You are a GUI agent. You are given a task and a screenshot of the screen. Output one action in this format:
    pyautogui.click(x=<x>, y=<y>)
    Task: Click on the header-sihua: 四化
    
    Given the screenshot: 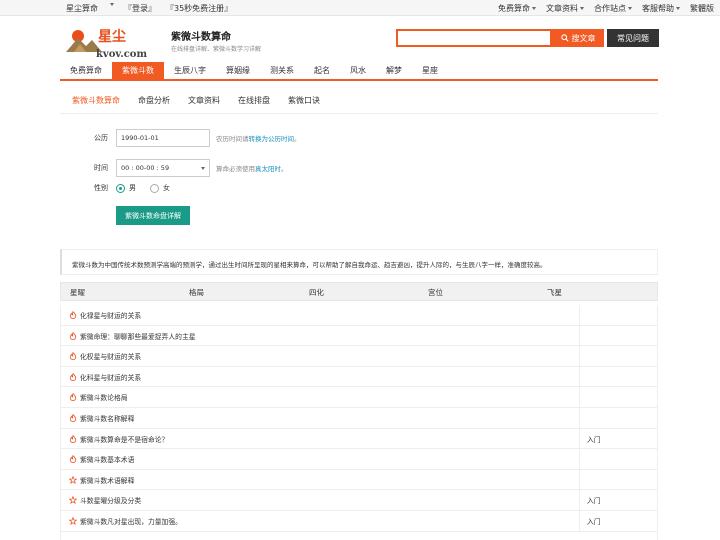 What is the action you would take?
    pyautogui.click(x=316, y=292)
    